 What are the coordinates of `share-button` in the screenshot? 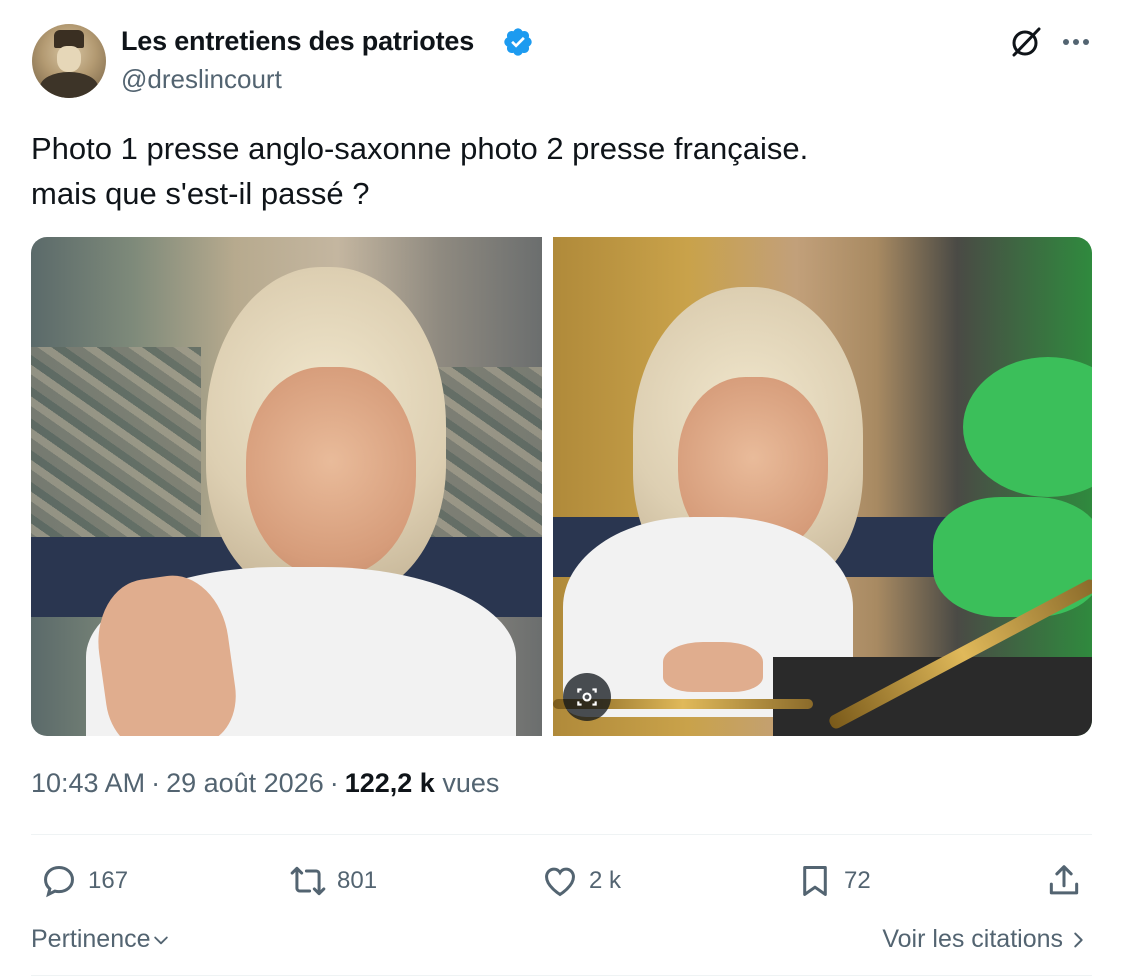 It's located at (1064, 881).